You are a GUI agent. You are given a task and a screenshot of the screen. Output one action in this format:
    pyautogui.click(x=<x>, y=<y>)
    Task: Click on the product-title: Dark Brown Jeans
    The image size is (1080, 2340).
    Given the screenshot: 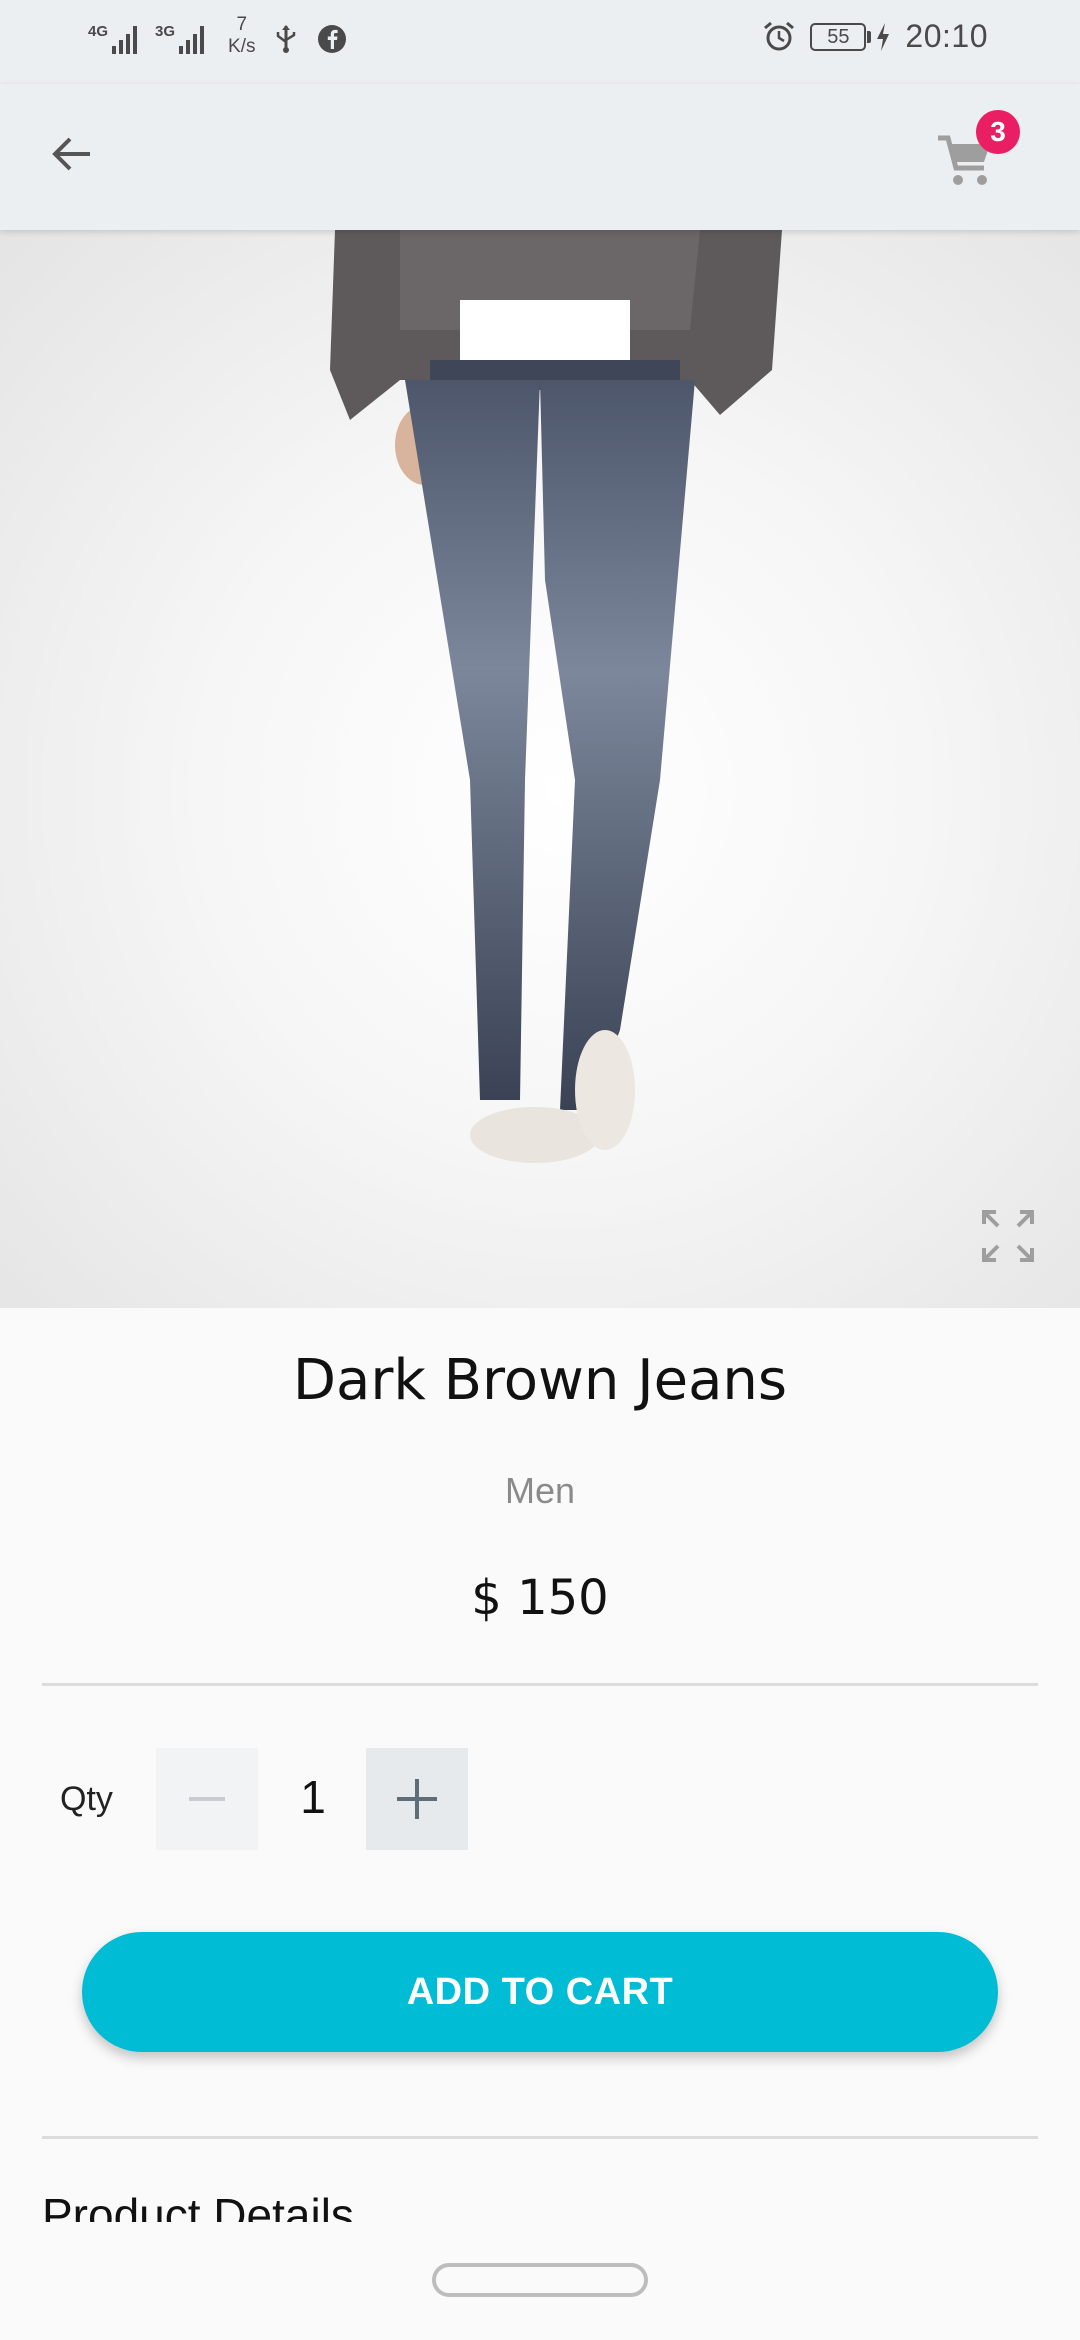 What is the action you would take?
    pyautogui.click(x=540, y=1380)
    